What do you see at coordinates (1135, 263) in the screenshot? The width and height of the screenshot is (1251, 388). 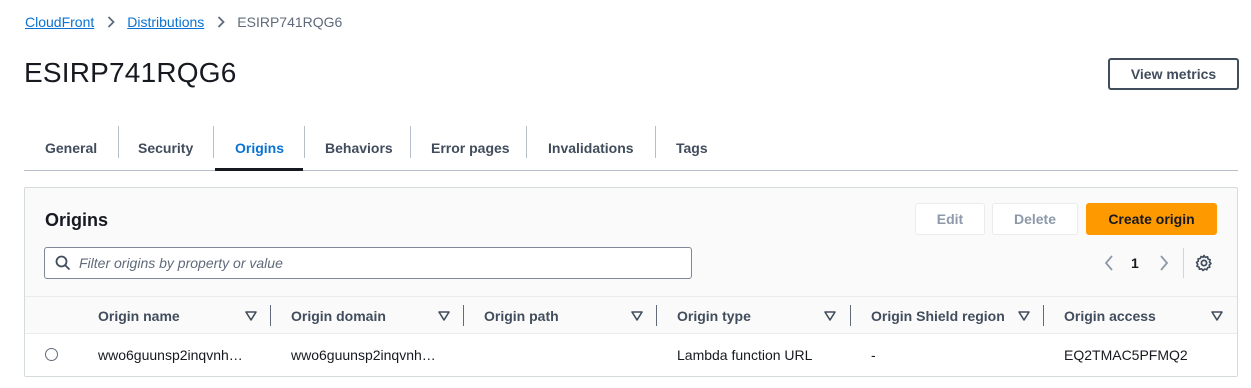 I see `current-page-number: 1` at bounding box center [1135, 263].